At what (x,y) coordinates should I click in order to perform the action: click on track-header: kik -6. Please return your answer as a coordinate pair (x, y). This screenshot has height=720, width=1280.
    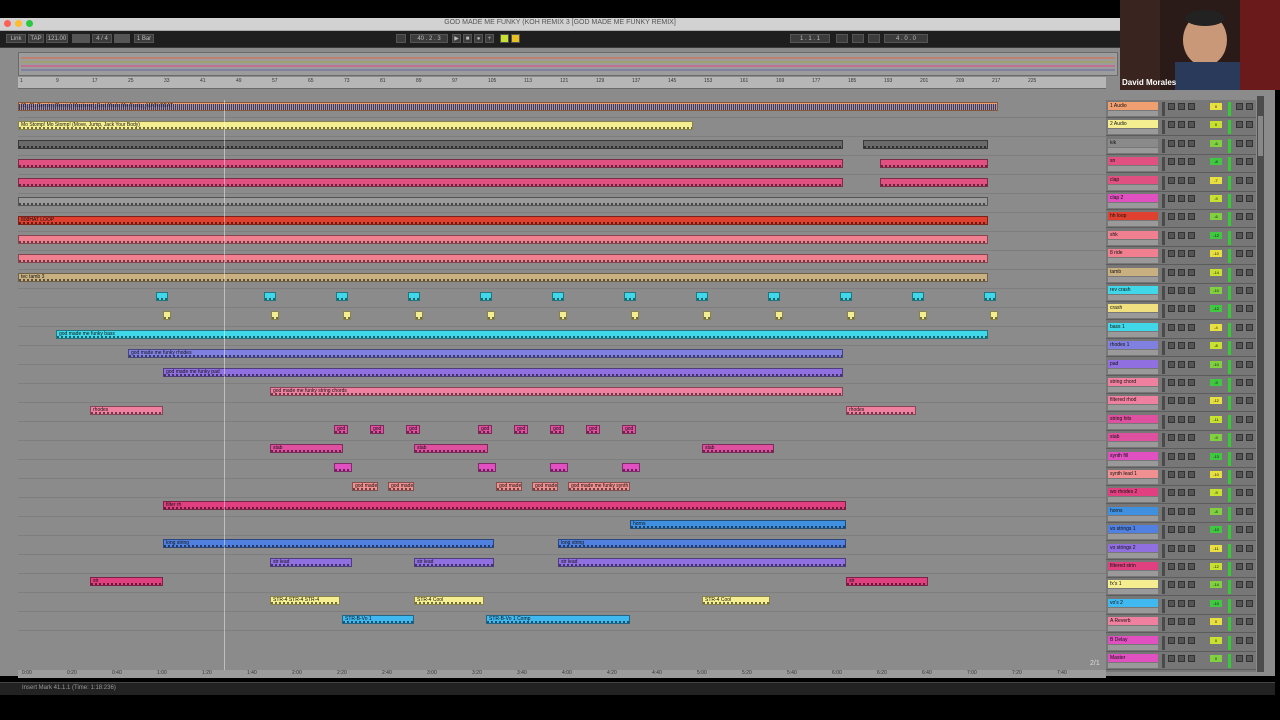
    Looking at the image, I should click on (1181, 146).